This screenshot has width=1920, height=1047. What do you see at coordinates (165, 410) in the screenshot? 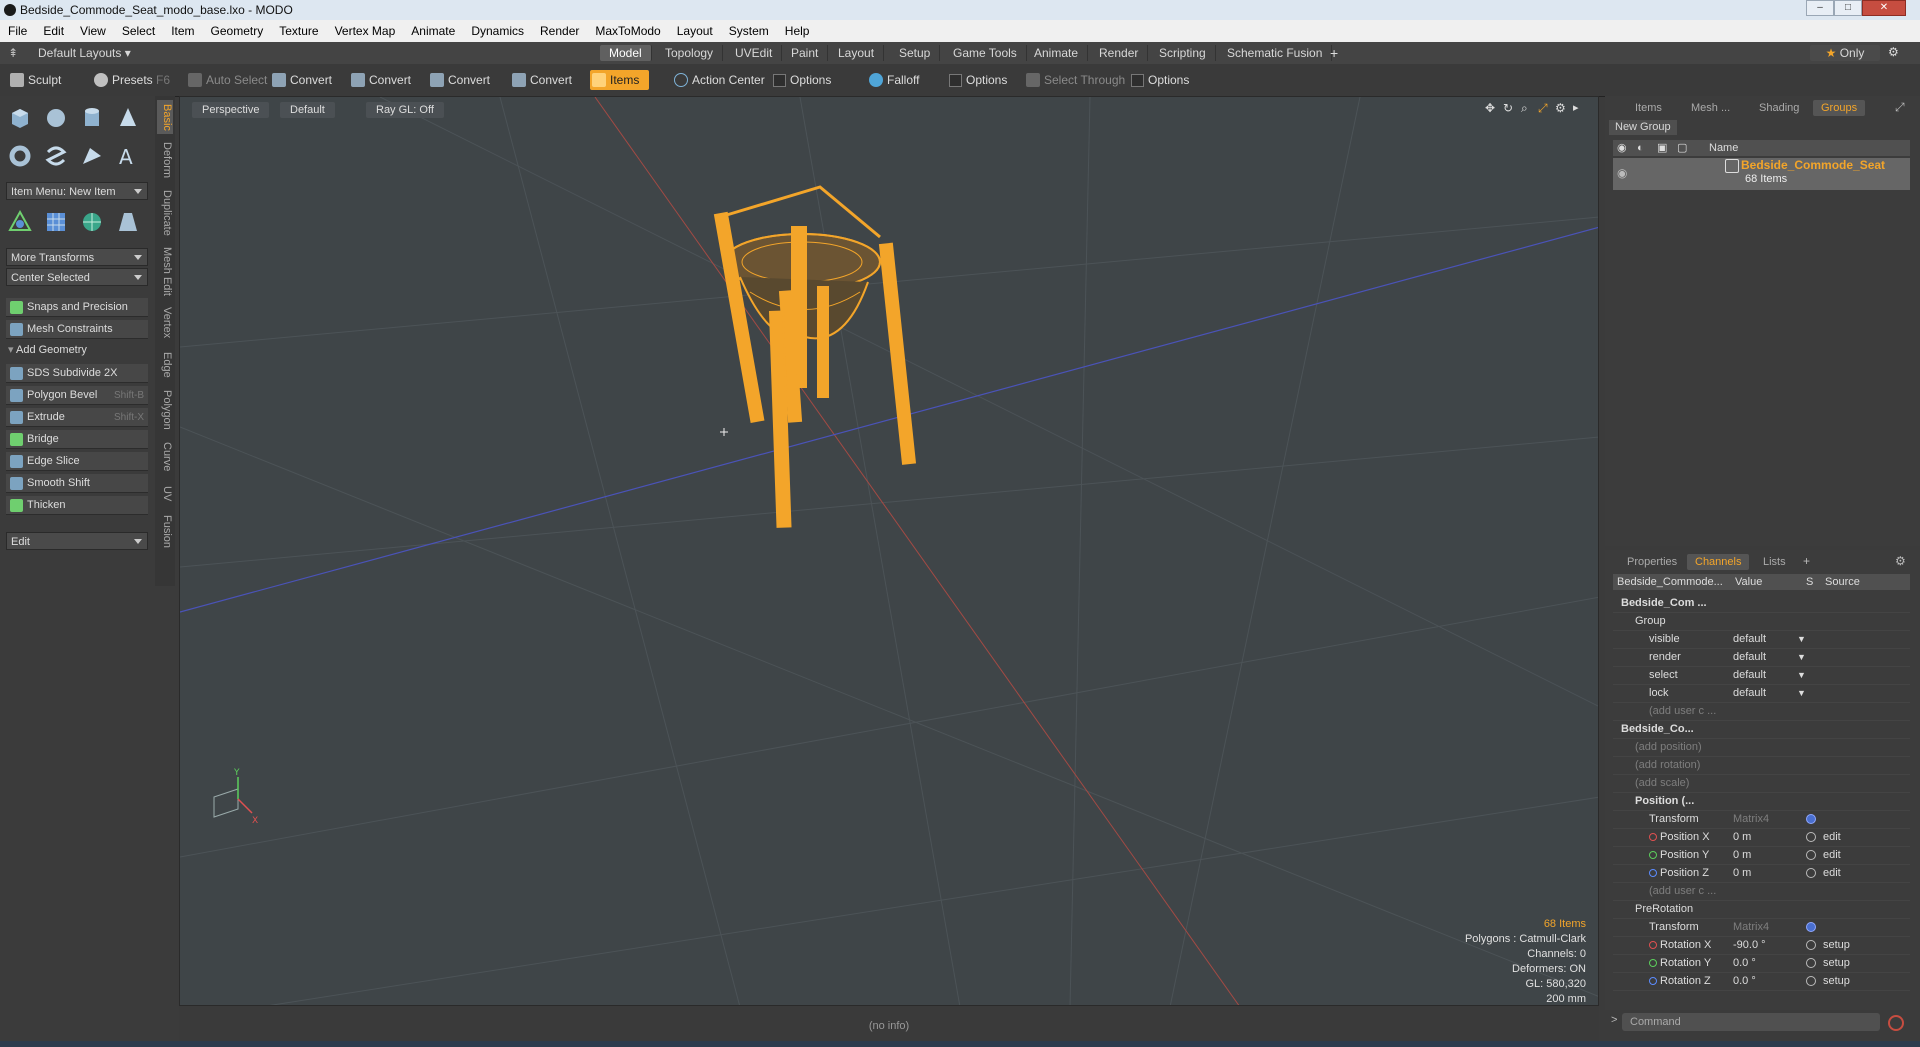
I see `vtab-polygon: Polygon` at bounding box center [165, 410].